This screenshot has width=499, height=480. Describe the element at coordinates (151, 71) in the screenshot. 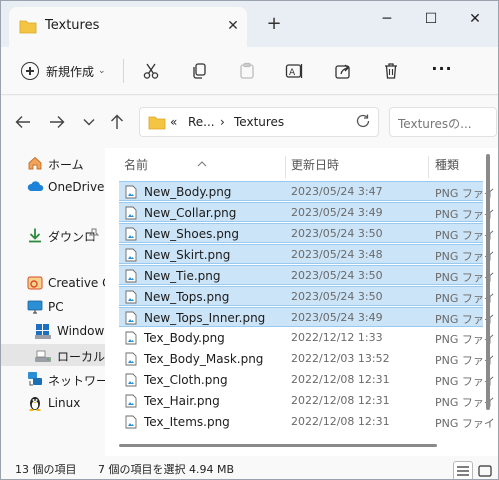

I see `cut-icon` at that location.